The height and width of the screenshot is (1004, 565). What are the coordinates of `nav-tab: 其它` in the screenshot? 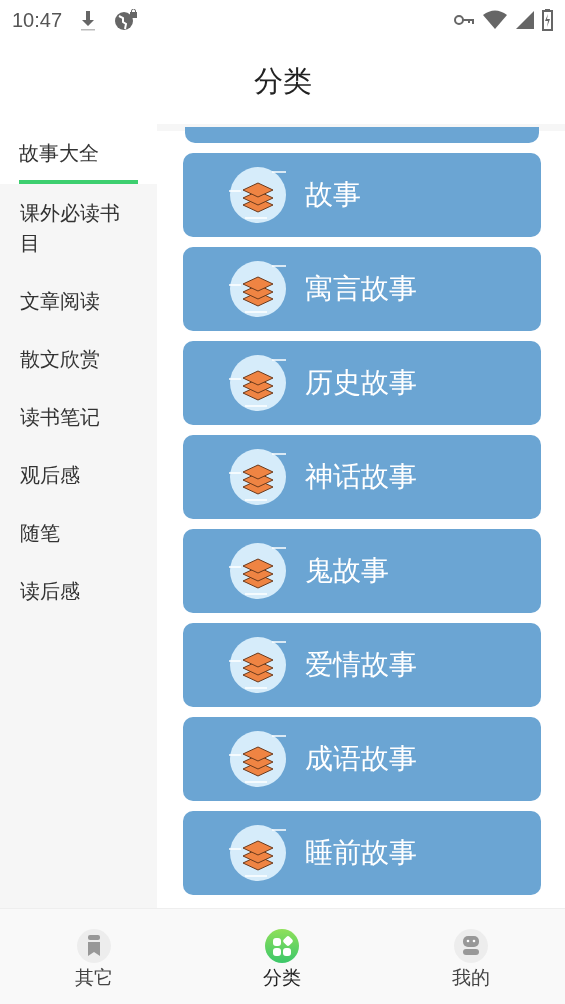 It's located at (94, 956).